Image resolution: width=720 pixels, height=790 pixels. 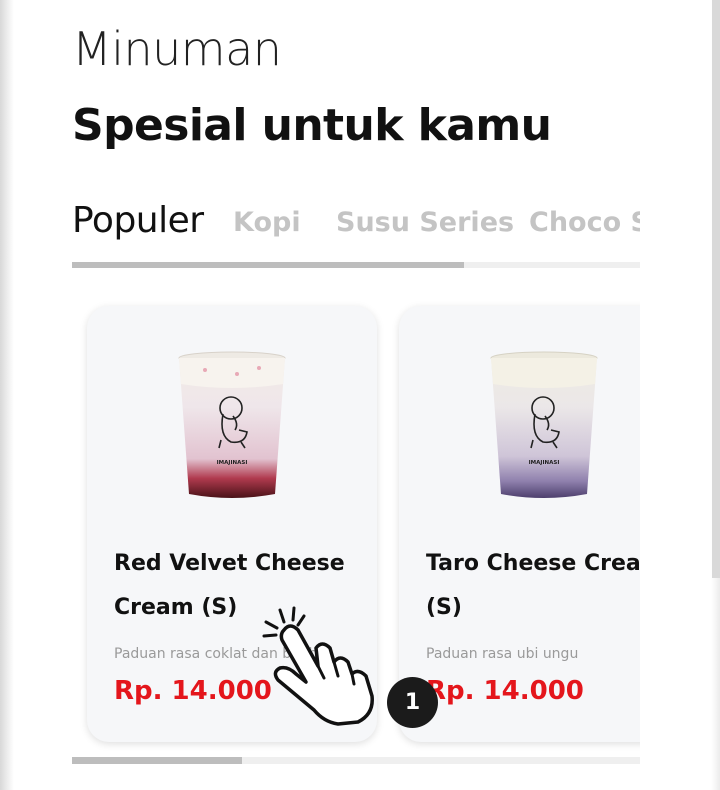 What do you see at coordinates (533, 585) in the screenshot?
I see `product-name: Taro Cheese Cream (S)` at bounding box center [533, 585].